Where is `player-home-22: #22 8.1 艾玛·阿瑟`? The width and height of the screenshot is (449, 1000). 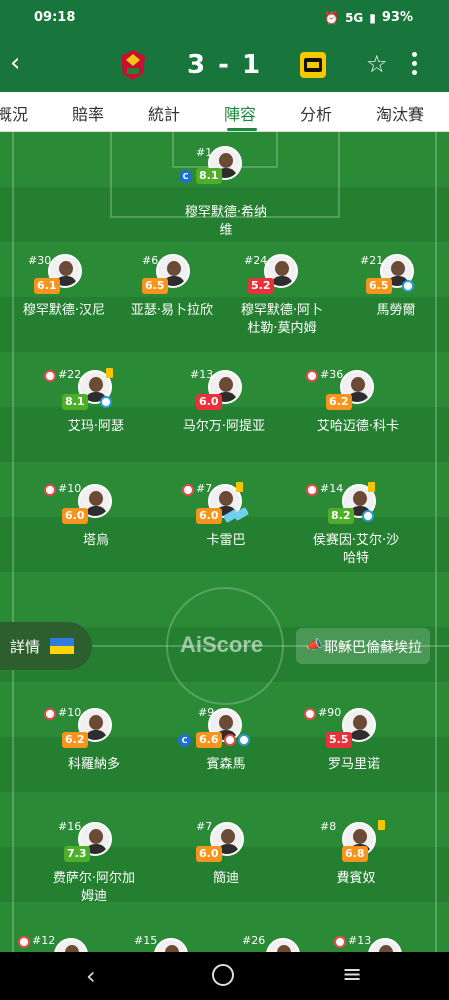
player-home-22: #22 8.1 艾玛·阿瑟 is located at coordinates (96, 403).